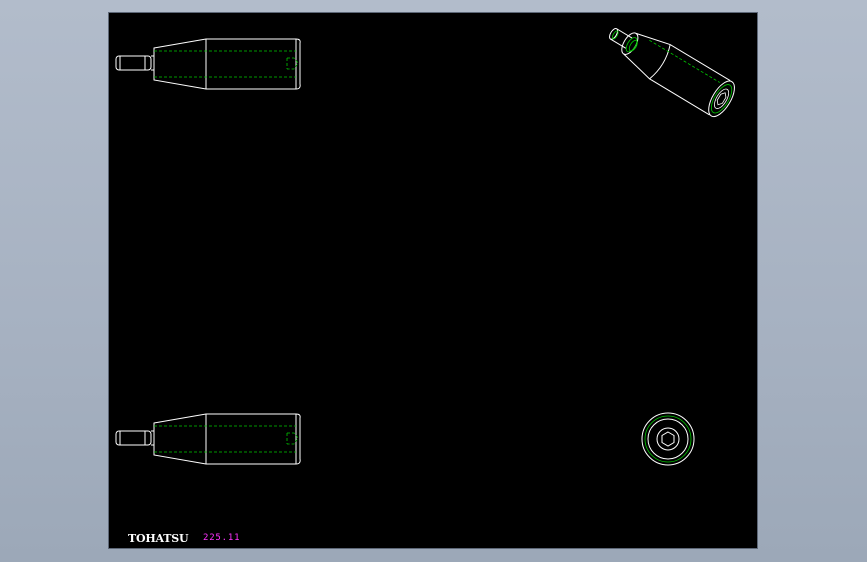  I want to click on end-view, so click(668, 439).